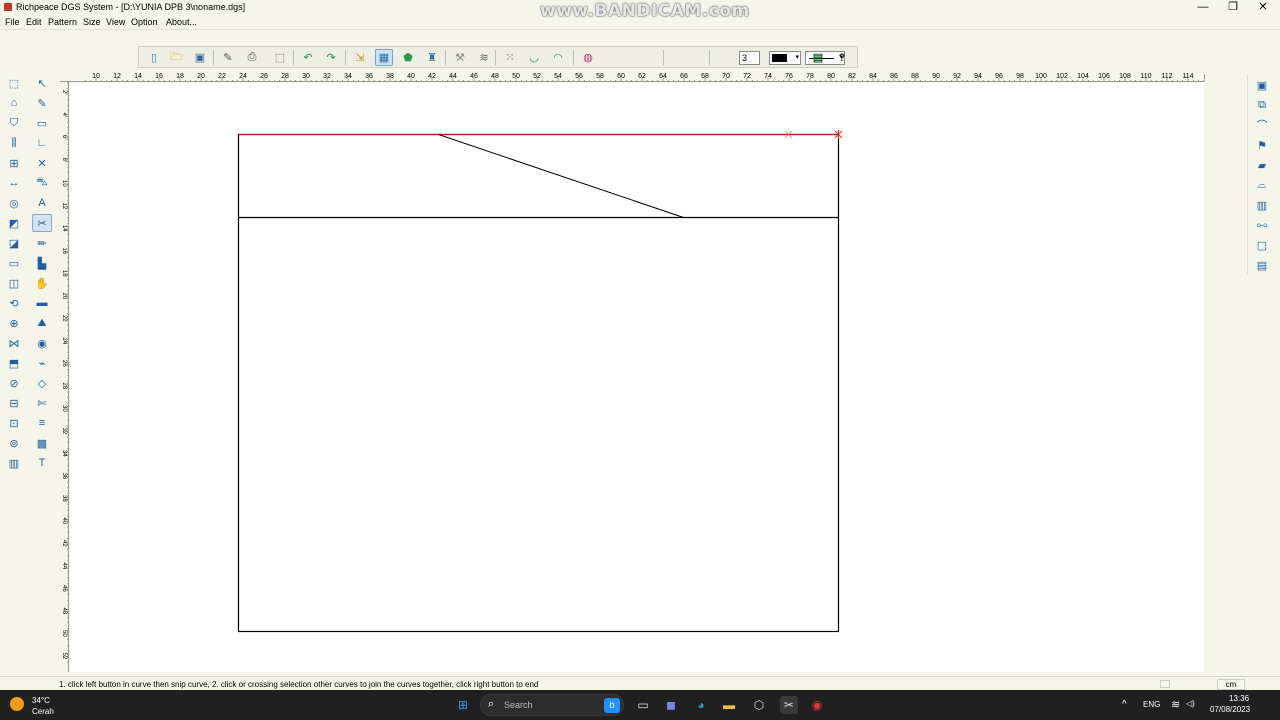 The width and height of the screenshot is (1280, 720). Describe the element at coordinates (612, 705) in the screenshot. I see `bing-icon: b` at that location.